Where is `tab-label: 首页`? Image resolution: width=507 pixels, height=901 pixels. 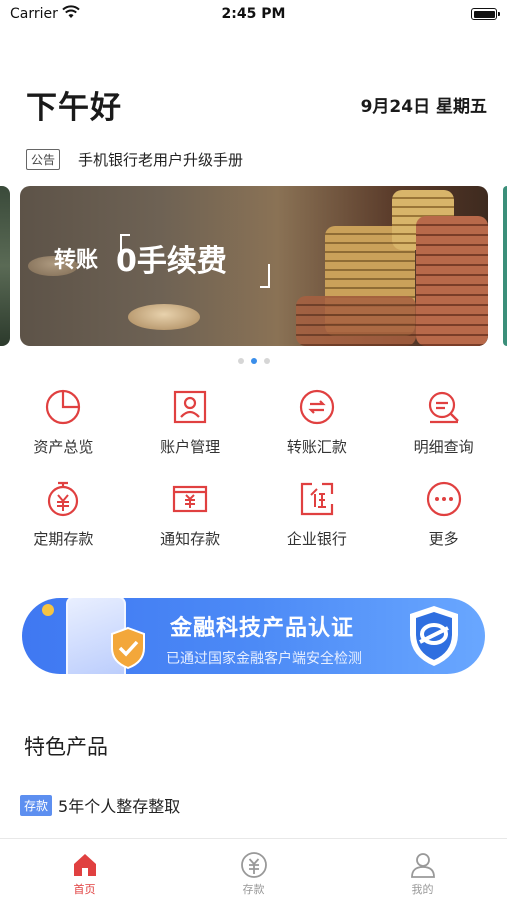
tab-label: 首页 is located at coordinates (84, 889).